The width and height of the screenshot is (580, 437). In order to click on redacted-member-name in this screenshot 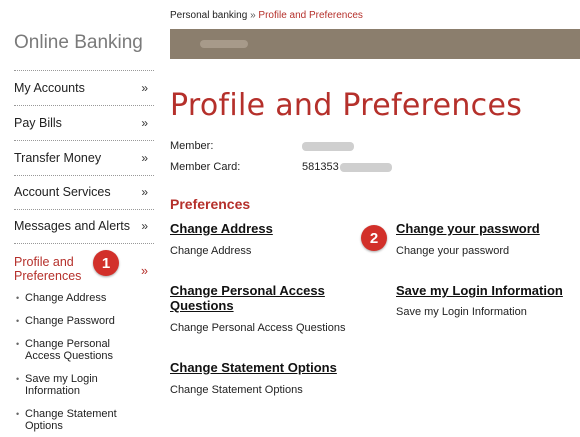, I will do `click(328, 146)`.